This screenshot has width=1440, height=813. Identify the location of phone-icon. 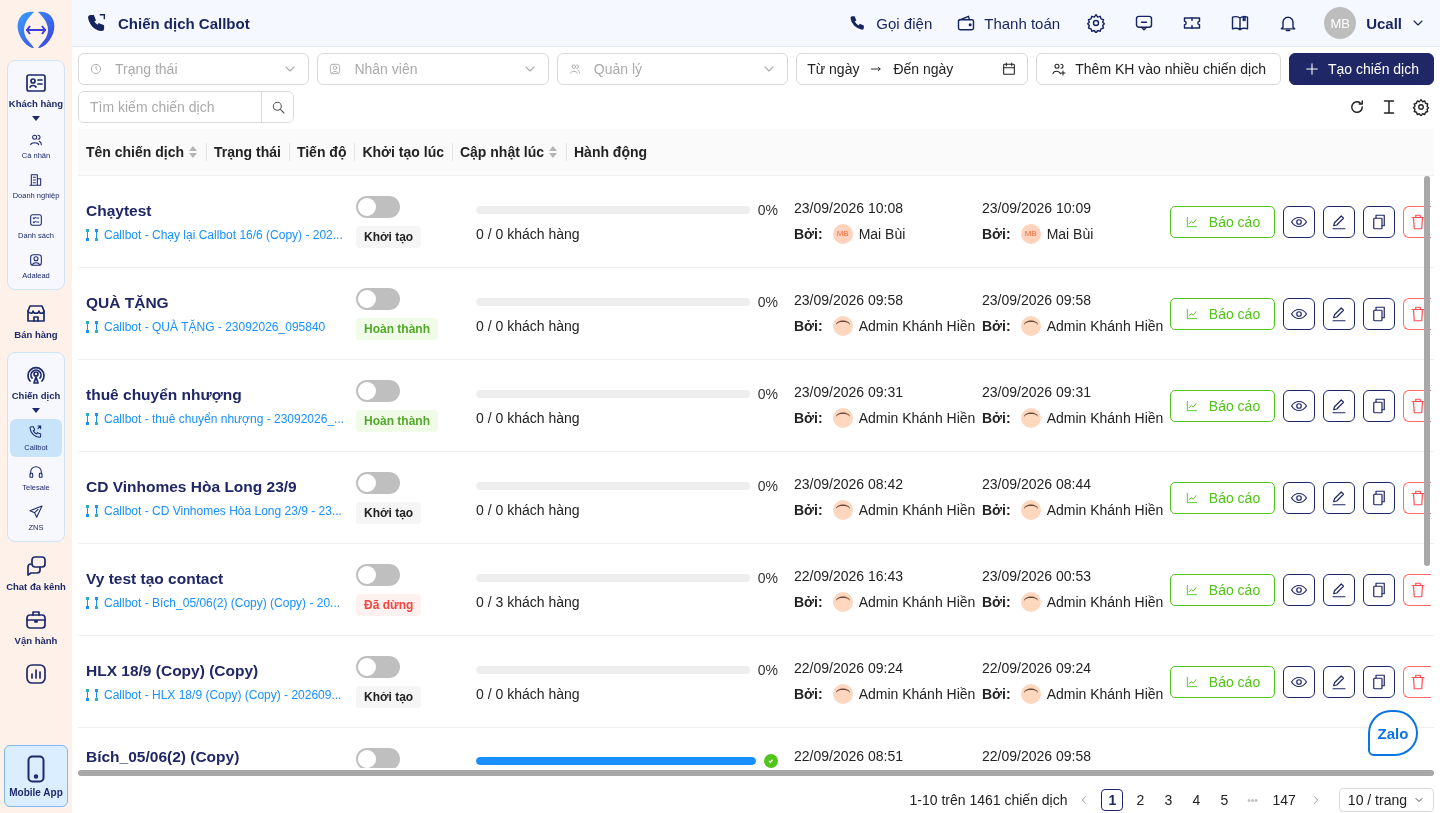
(36, 432).